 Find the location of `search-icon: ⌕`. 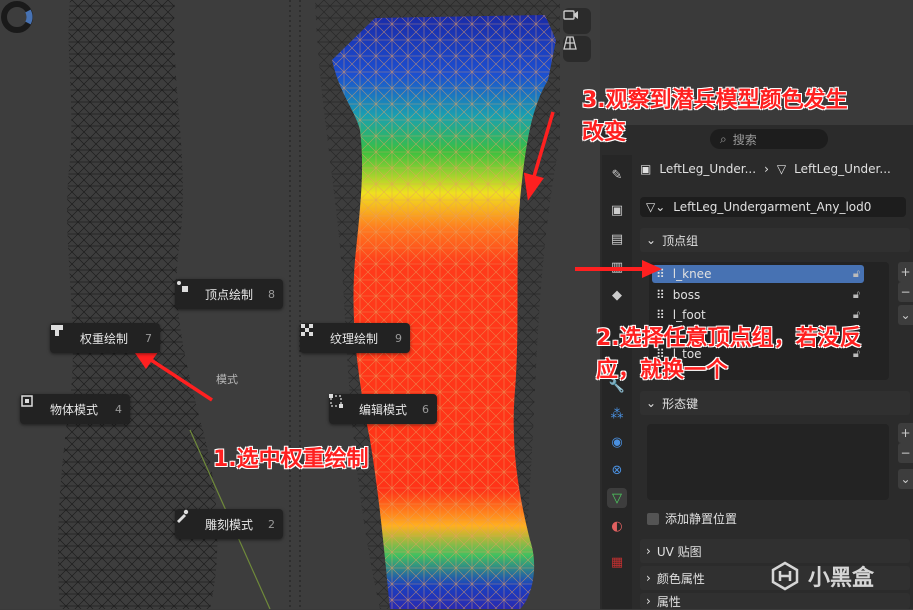

search-icon: ⌕ is located at coordinates (723, 138).